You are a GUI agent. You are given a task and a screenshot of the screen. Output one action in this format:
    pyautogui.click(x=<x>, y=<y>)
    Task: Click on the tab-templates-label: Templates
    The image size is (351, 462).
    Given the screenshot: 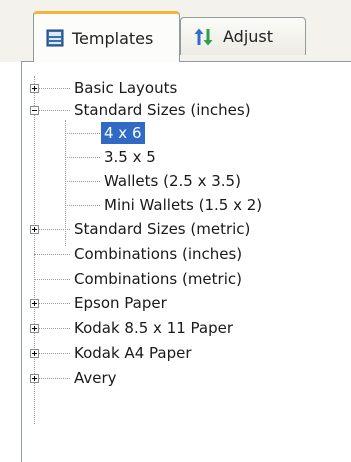 What is the action you would take?
    pyautogui.click(x=113, y=38)
    